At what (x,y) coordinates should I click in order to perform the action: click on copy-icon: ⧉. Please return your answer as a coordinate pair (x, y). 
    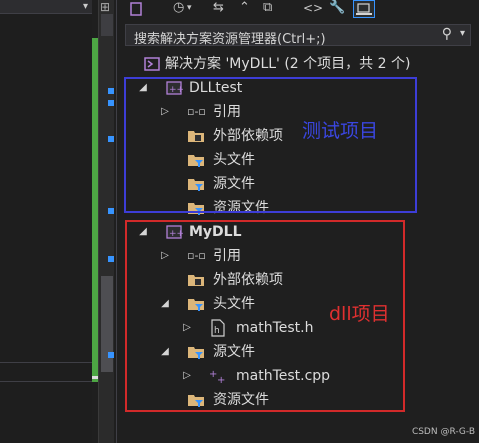
    Looking at the image, I should click on (267, 9).